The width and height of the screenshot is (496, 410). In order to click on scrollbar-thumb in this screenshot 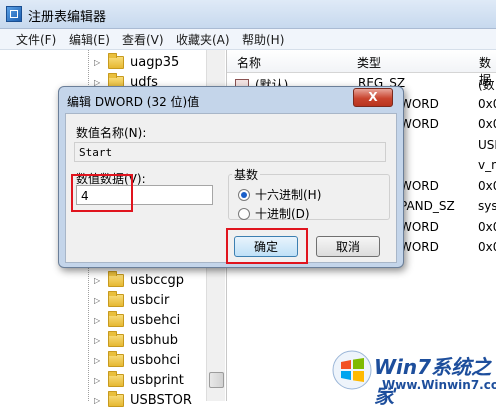, I will do `click(216, 380)`.